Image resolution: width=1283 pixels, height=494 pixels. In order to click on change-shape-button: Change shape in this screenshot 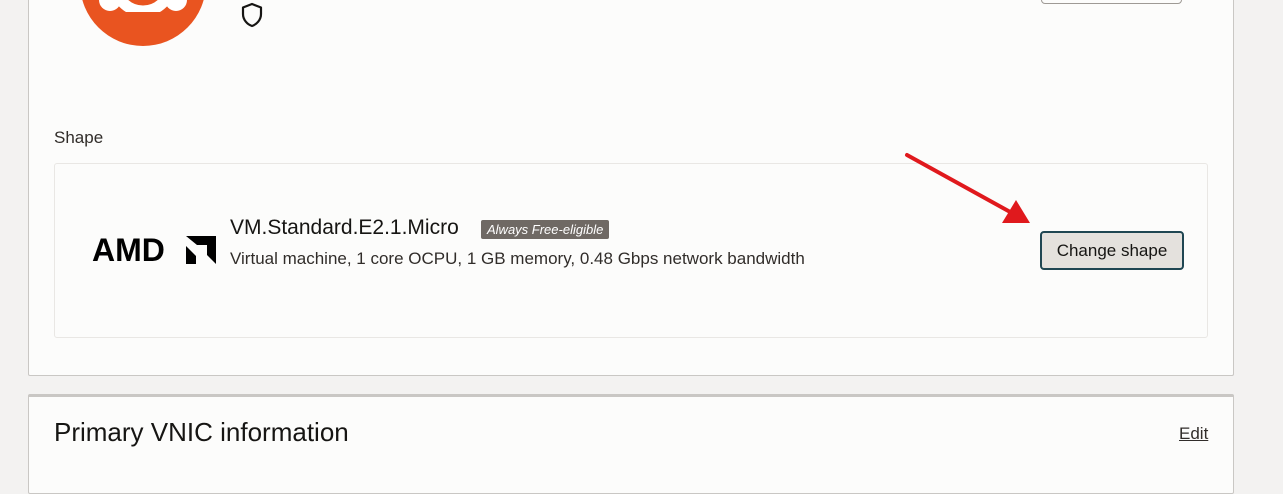, I will do `click(1112, 250)`.